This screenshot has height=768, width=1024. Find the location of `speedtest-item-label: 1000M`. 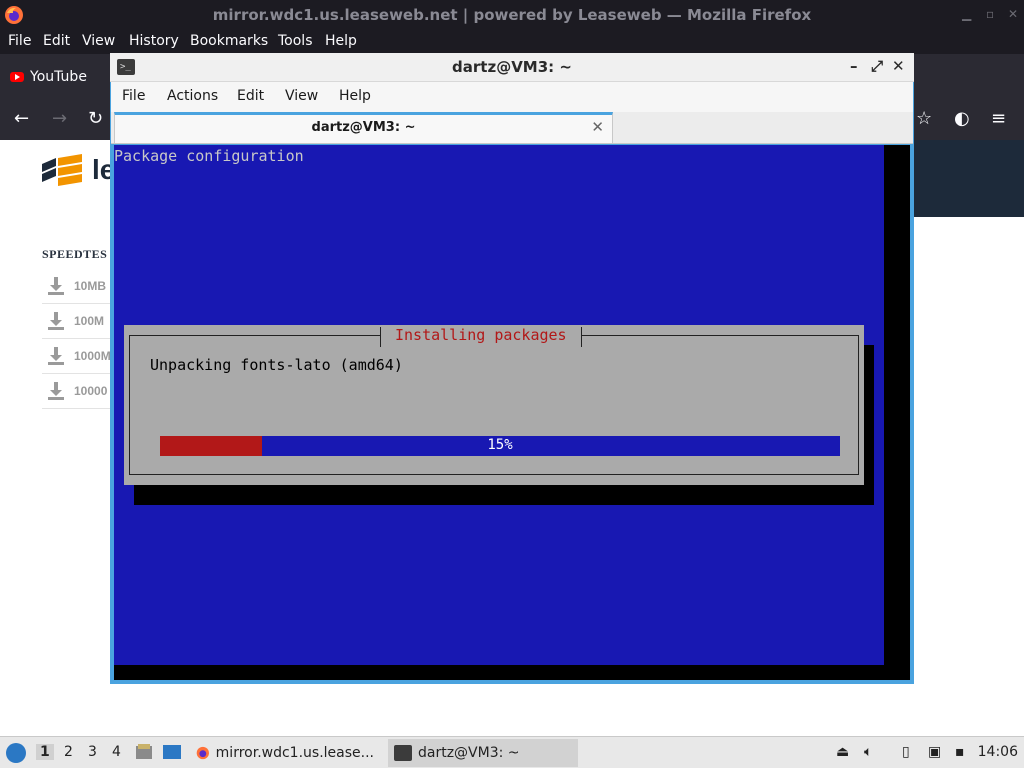

speedtest-item-label: 1000M is located at coordinates (92, 356).